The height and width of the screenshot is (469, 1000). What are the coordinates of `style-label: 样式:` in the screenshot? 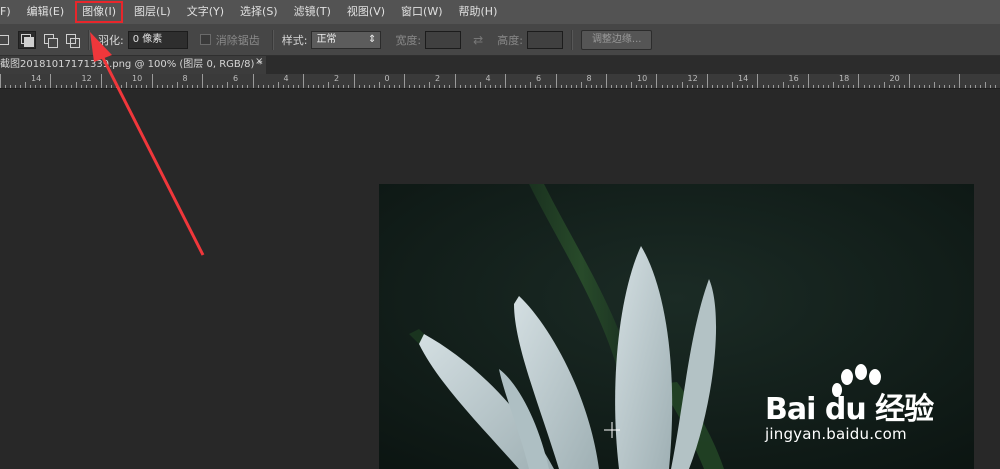 It's located at (294, 40).